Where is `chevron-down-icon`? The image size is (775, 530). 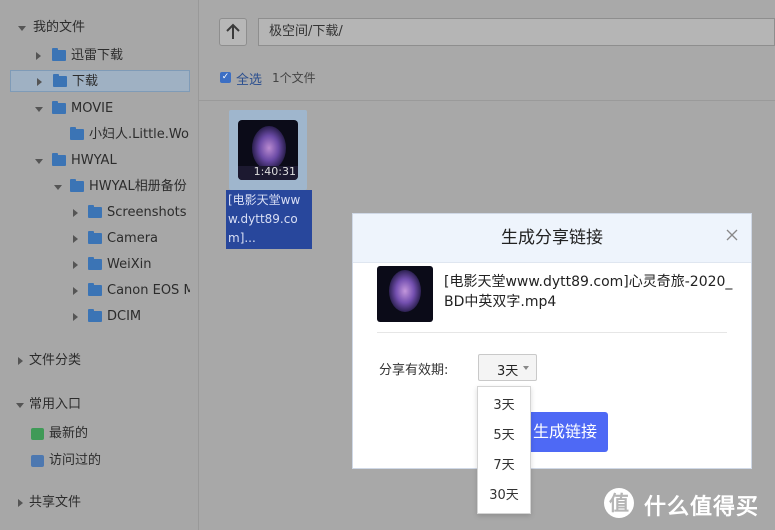 chevron-down-icon is located at coordinates (526, 368).